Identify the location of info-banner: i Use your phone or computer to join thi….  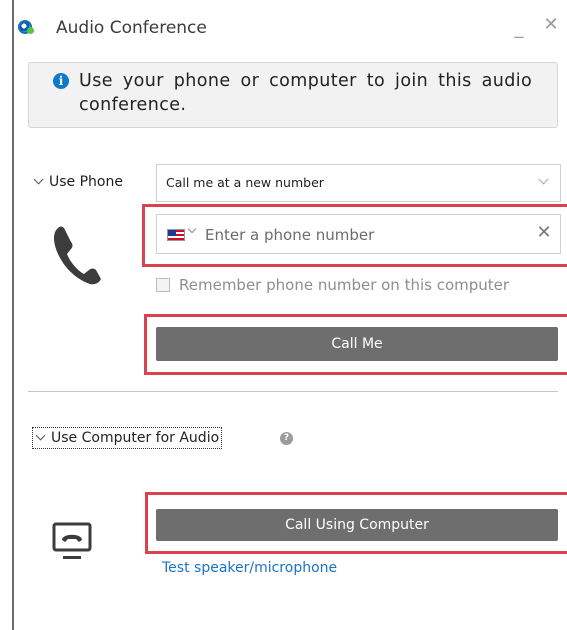
(293, 95).